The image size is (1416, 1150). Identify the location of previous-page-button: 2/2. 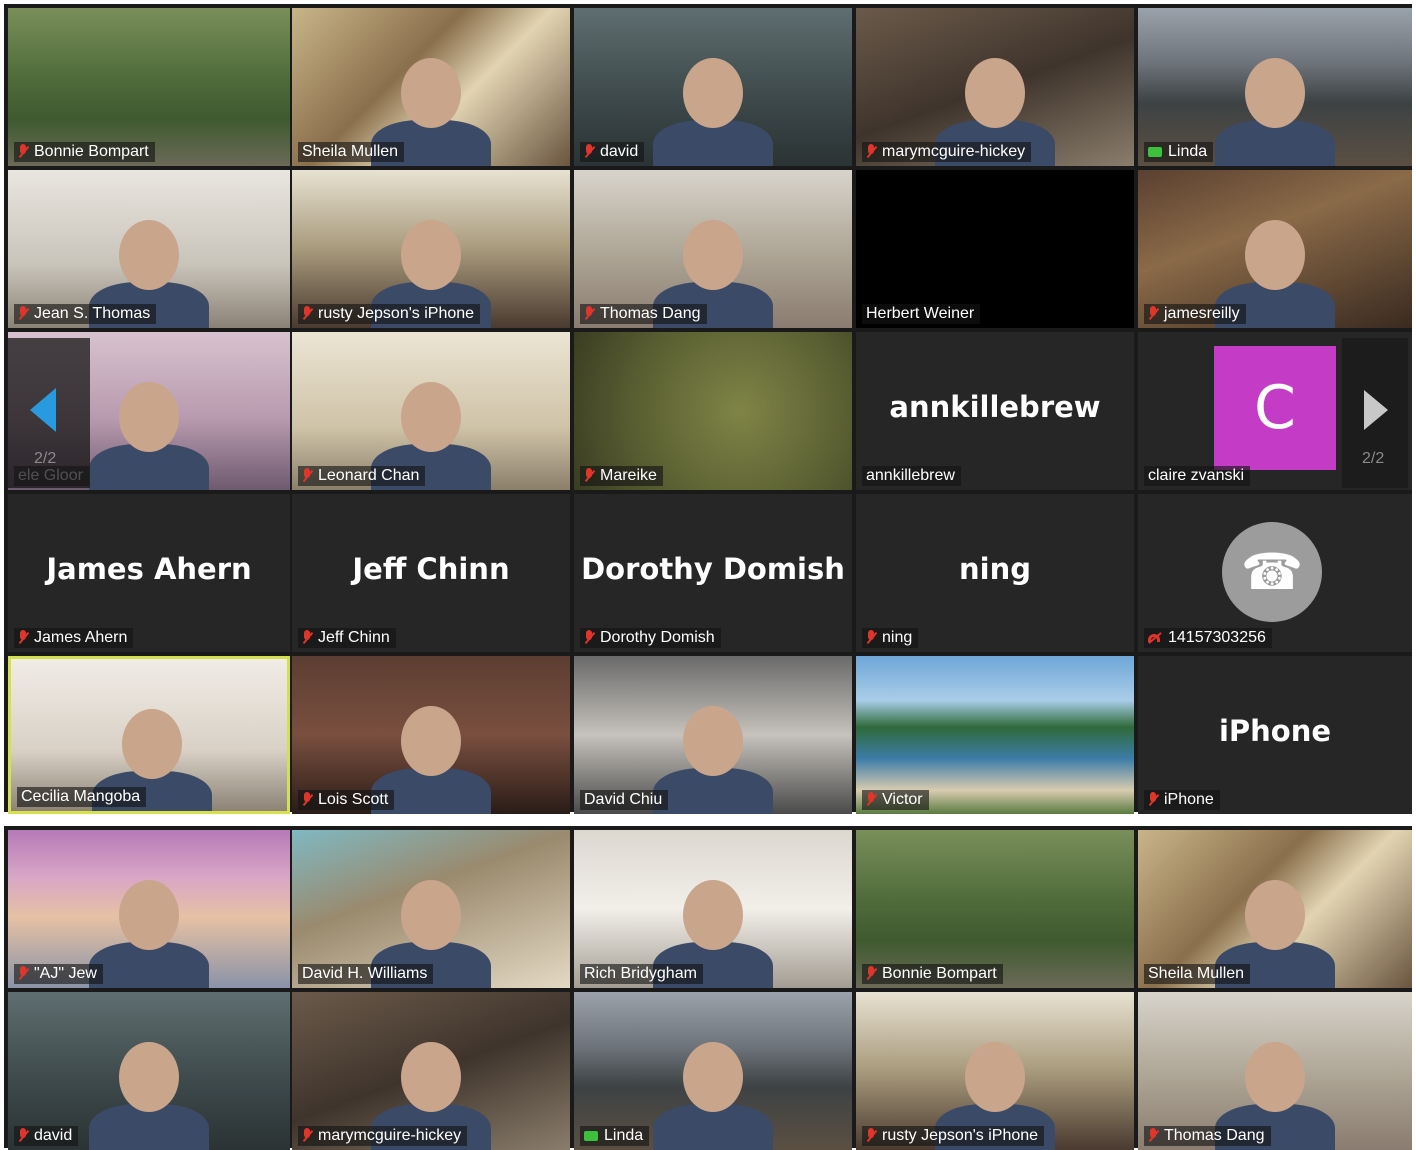
(49, 413).